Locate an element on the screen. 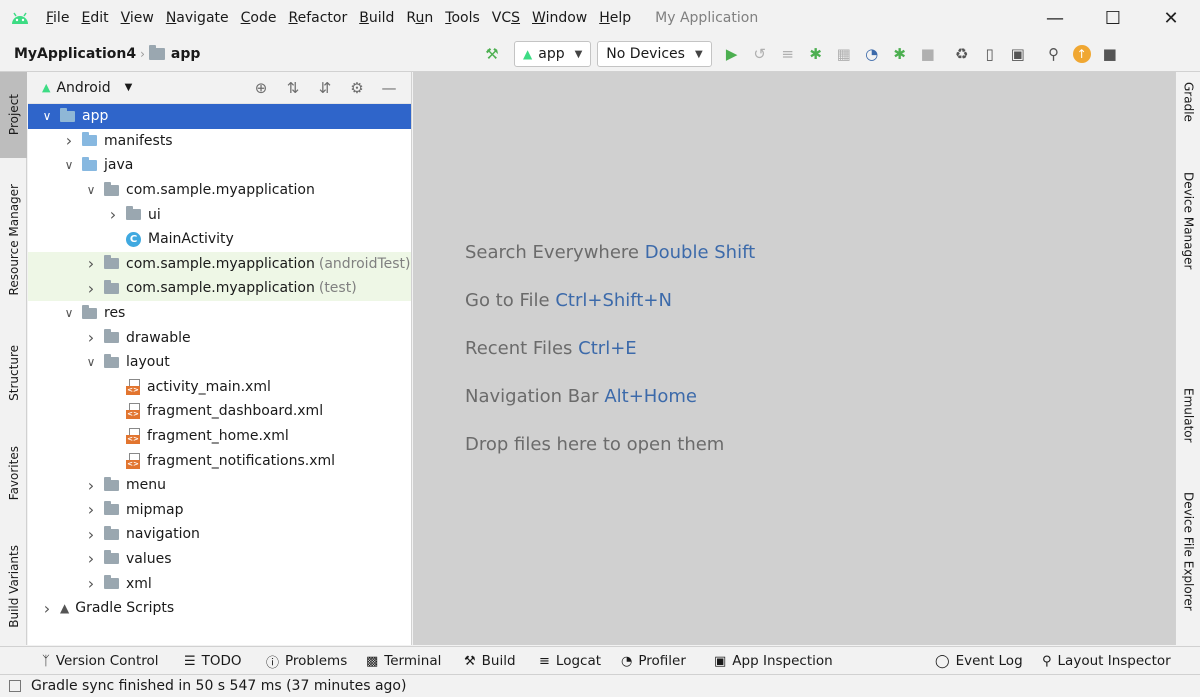  stop-icon: ■ is located at coordinates (928, 54).